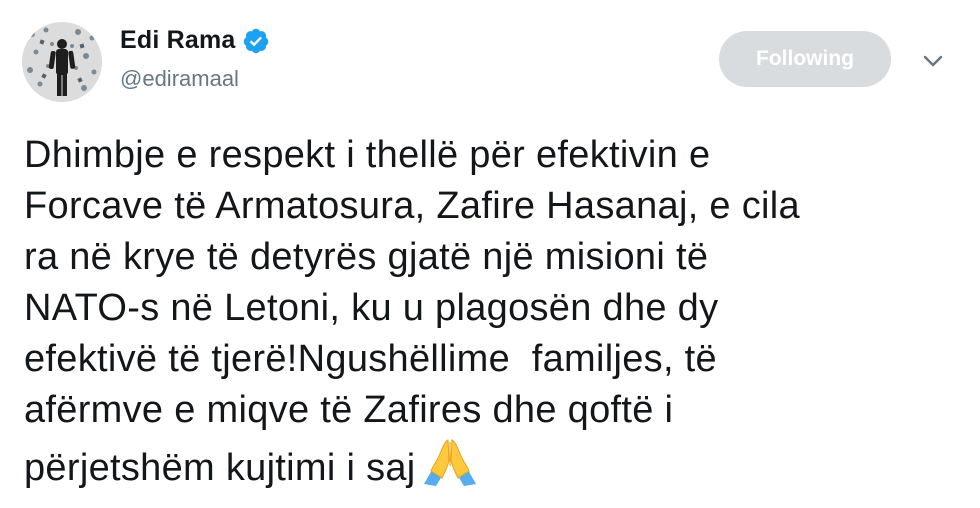 This screenshot has height=508, width=980. I want to click on avatar, so click(62, 62).